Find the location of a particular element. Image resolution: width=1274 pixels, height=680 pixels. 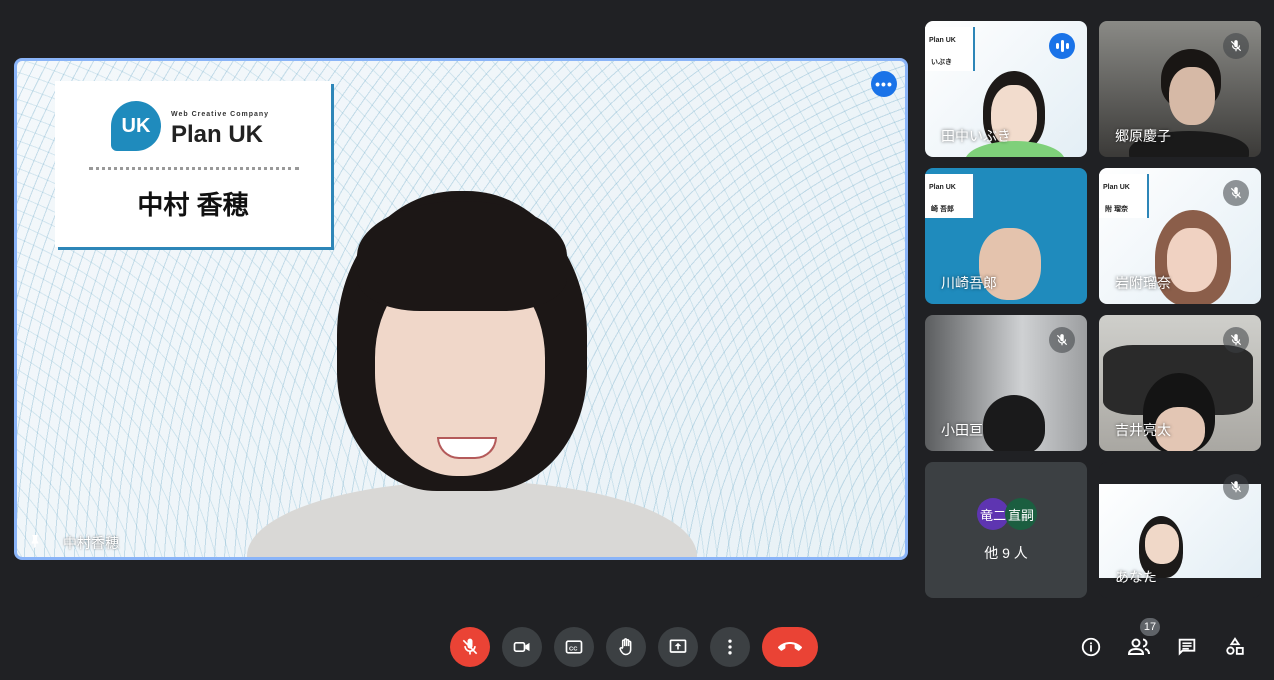

mini-card-name: 崎 吾郎 is located at coordinates (942, 209).